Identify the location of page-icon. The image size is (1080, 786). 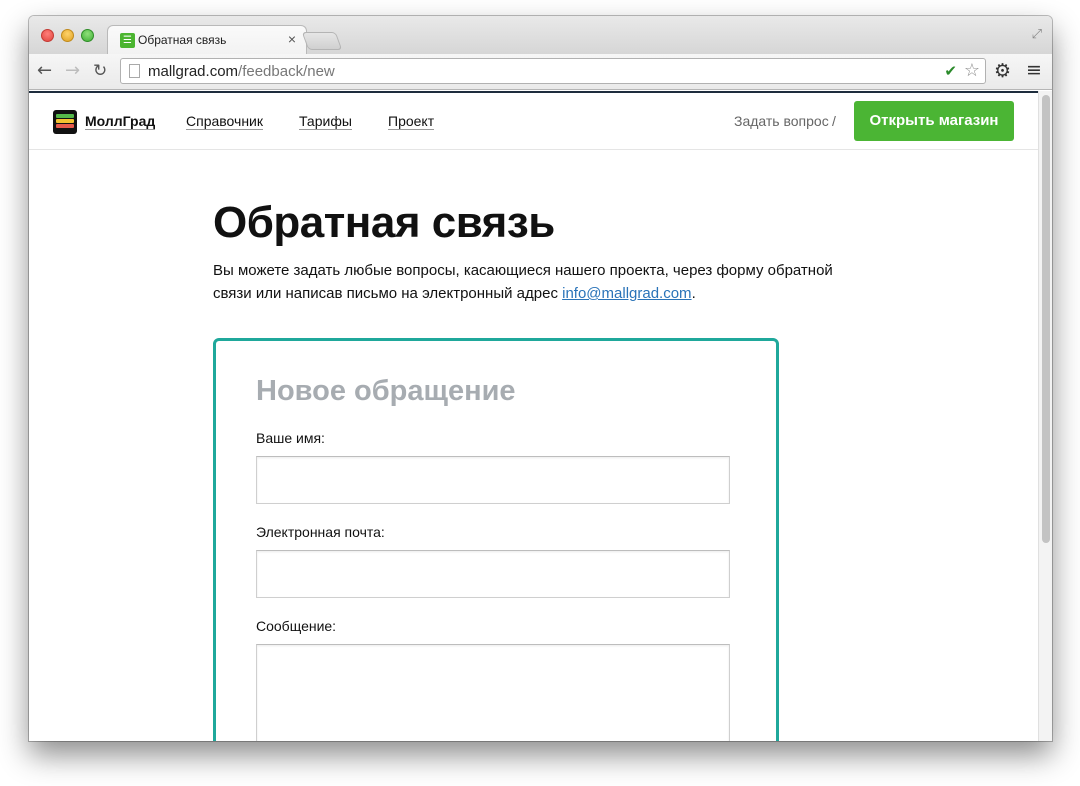
(134, 71).